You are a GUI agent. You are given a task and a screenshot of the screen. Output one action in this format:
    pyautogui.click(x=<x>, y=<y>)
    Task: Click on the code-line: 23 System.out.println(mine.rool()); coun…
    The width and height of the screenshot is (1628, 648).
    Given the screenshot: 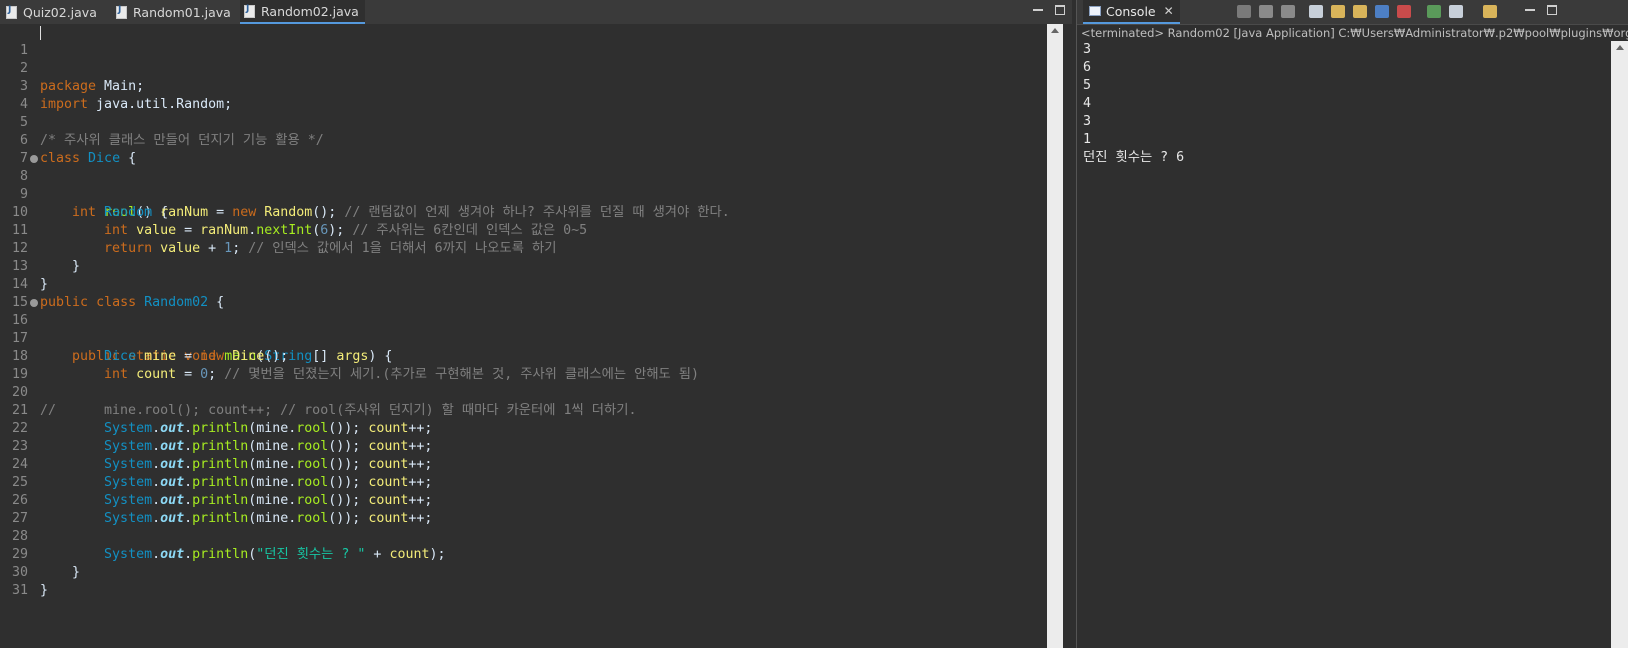 What is the action you would take?
    pyautogui.click(x=523, y=446)
    